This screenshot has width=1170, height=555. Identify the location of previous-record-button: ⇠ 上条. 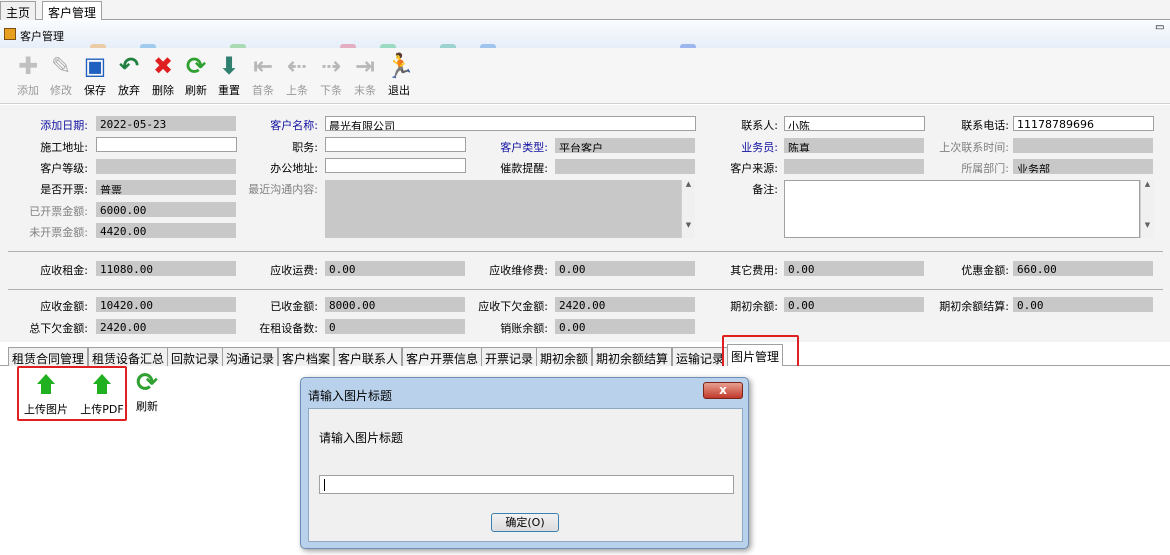
(297, 75).